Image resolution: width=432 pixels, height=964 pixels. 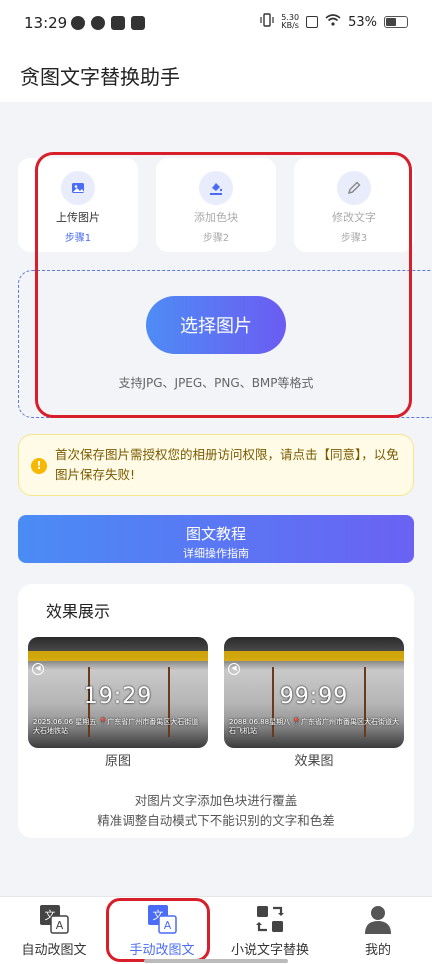 I want to click on original-label: 原图, so click(x=117, y=761).